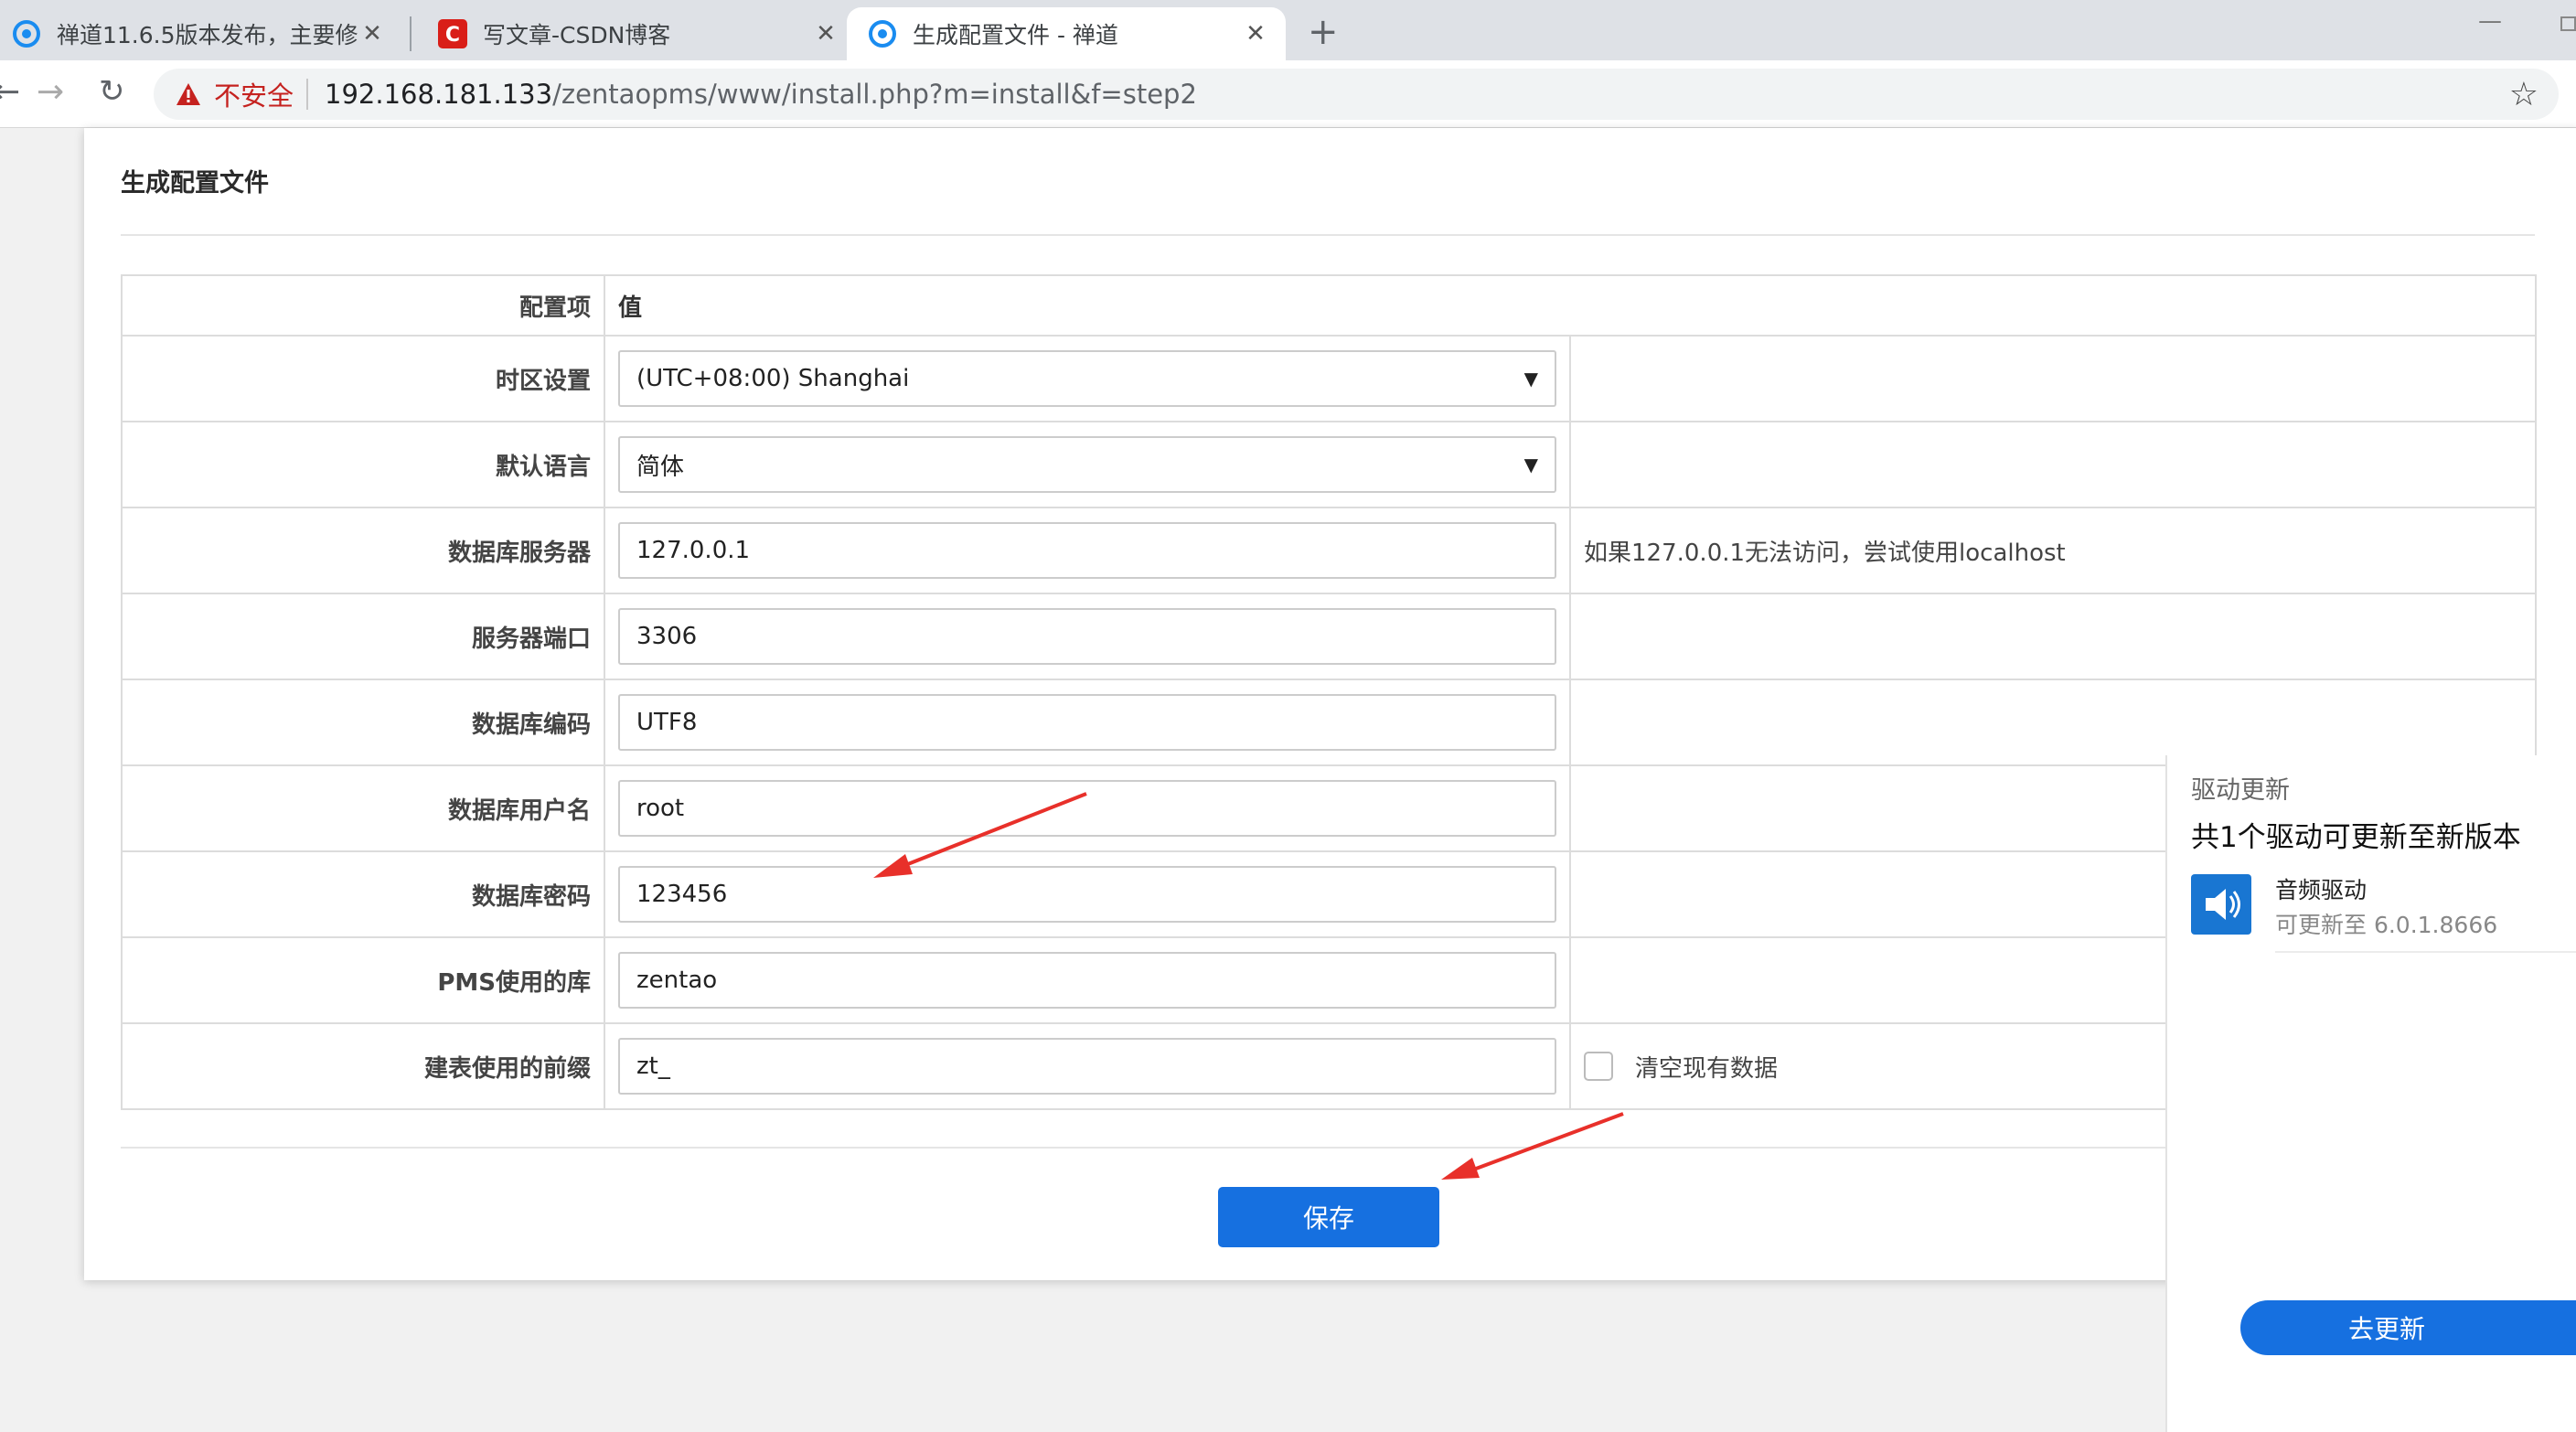 This screenshot has height=1432, width=2576. I want to click on table-row: 默认语言 简体 ▼, so click(1329, 464).